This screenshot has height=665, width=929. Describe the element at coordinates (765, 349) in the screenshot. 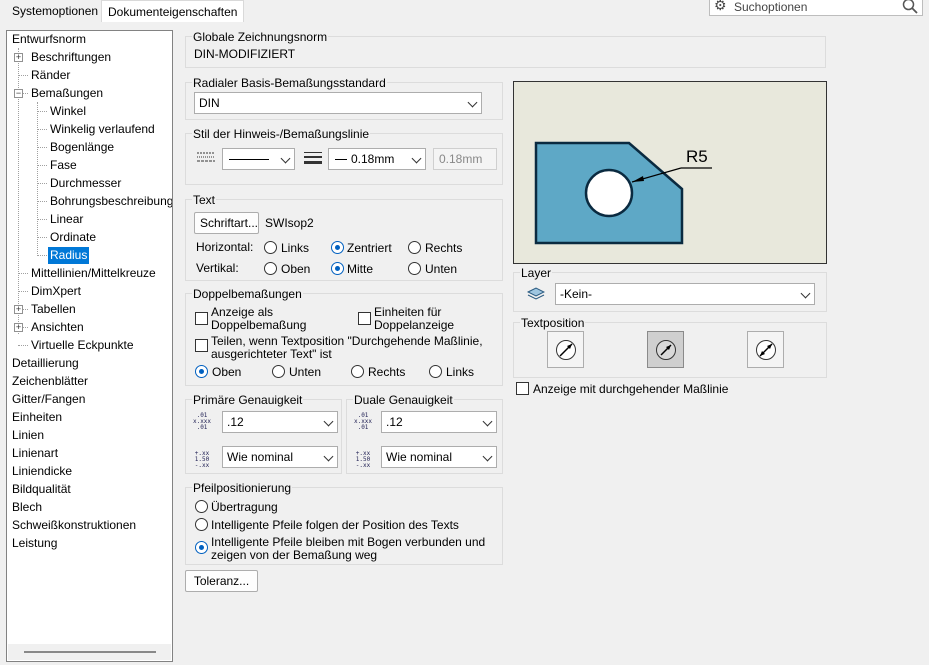

I see `text-position-horizontal-button` at that location.